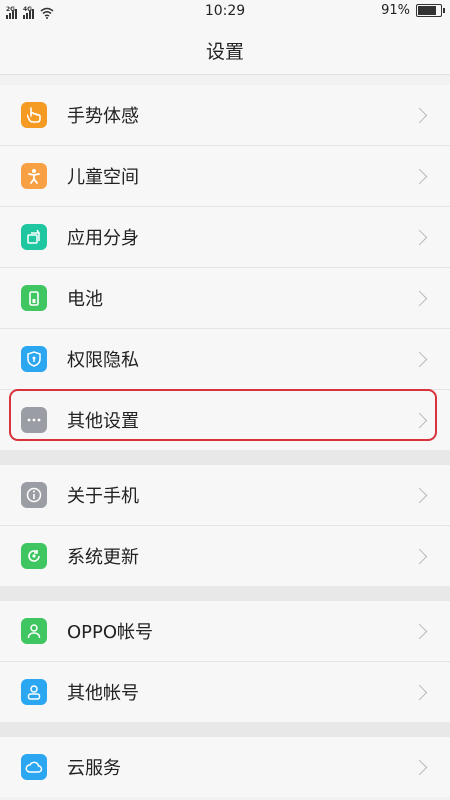 The height and width of the screenshot is (800, 450). Describe the element at coordinates (103, 496) in the screenshot. I see `settings-item-label: 关于手机` at that location.